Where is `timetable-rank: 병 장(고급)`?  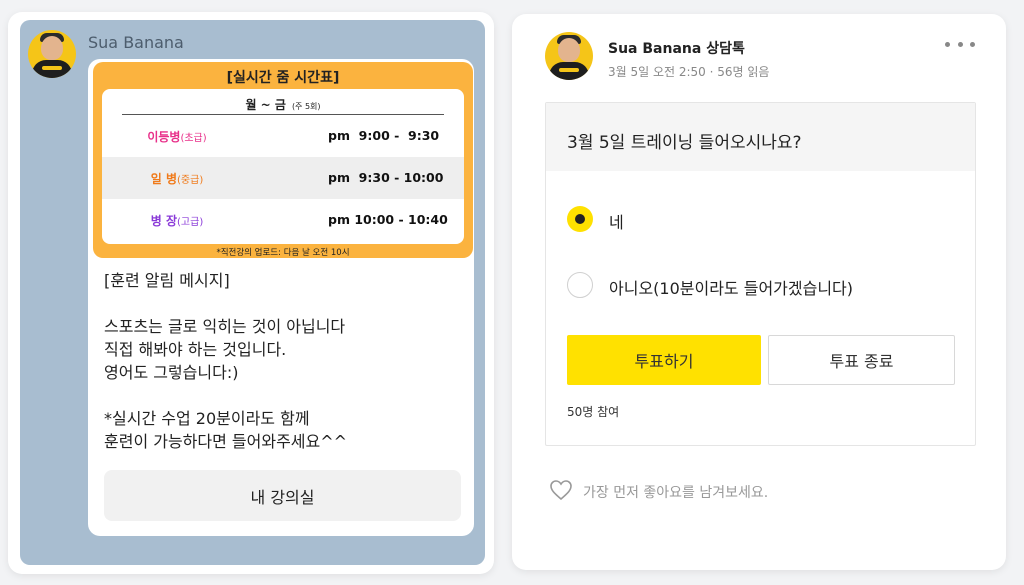
timetable-rank: 병 장(고급) is located at coordinates (177, 221).